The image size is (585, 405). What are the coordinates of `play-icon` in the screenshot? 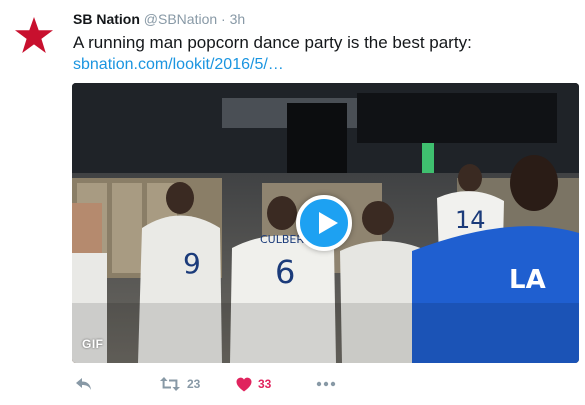 It's located at (328, 223).